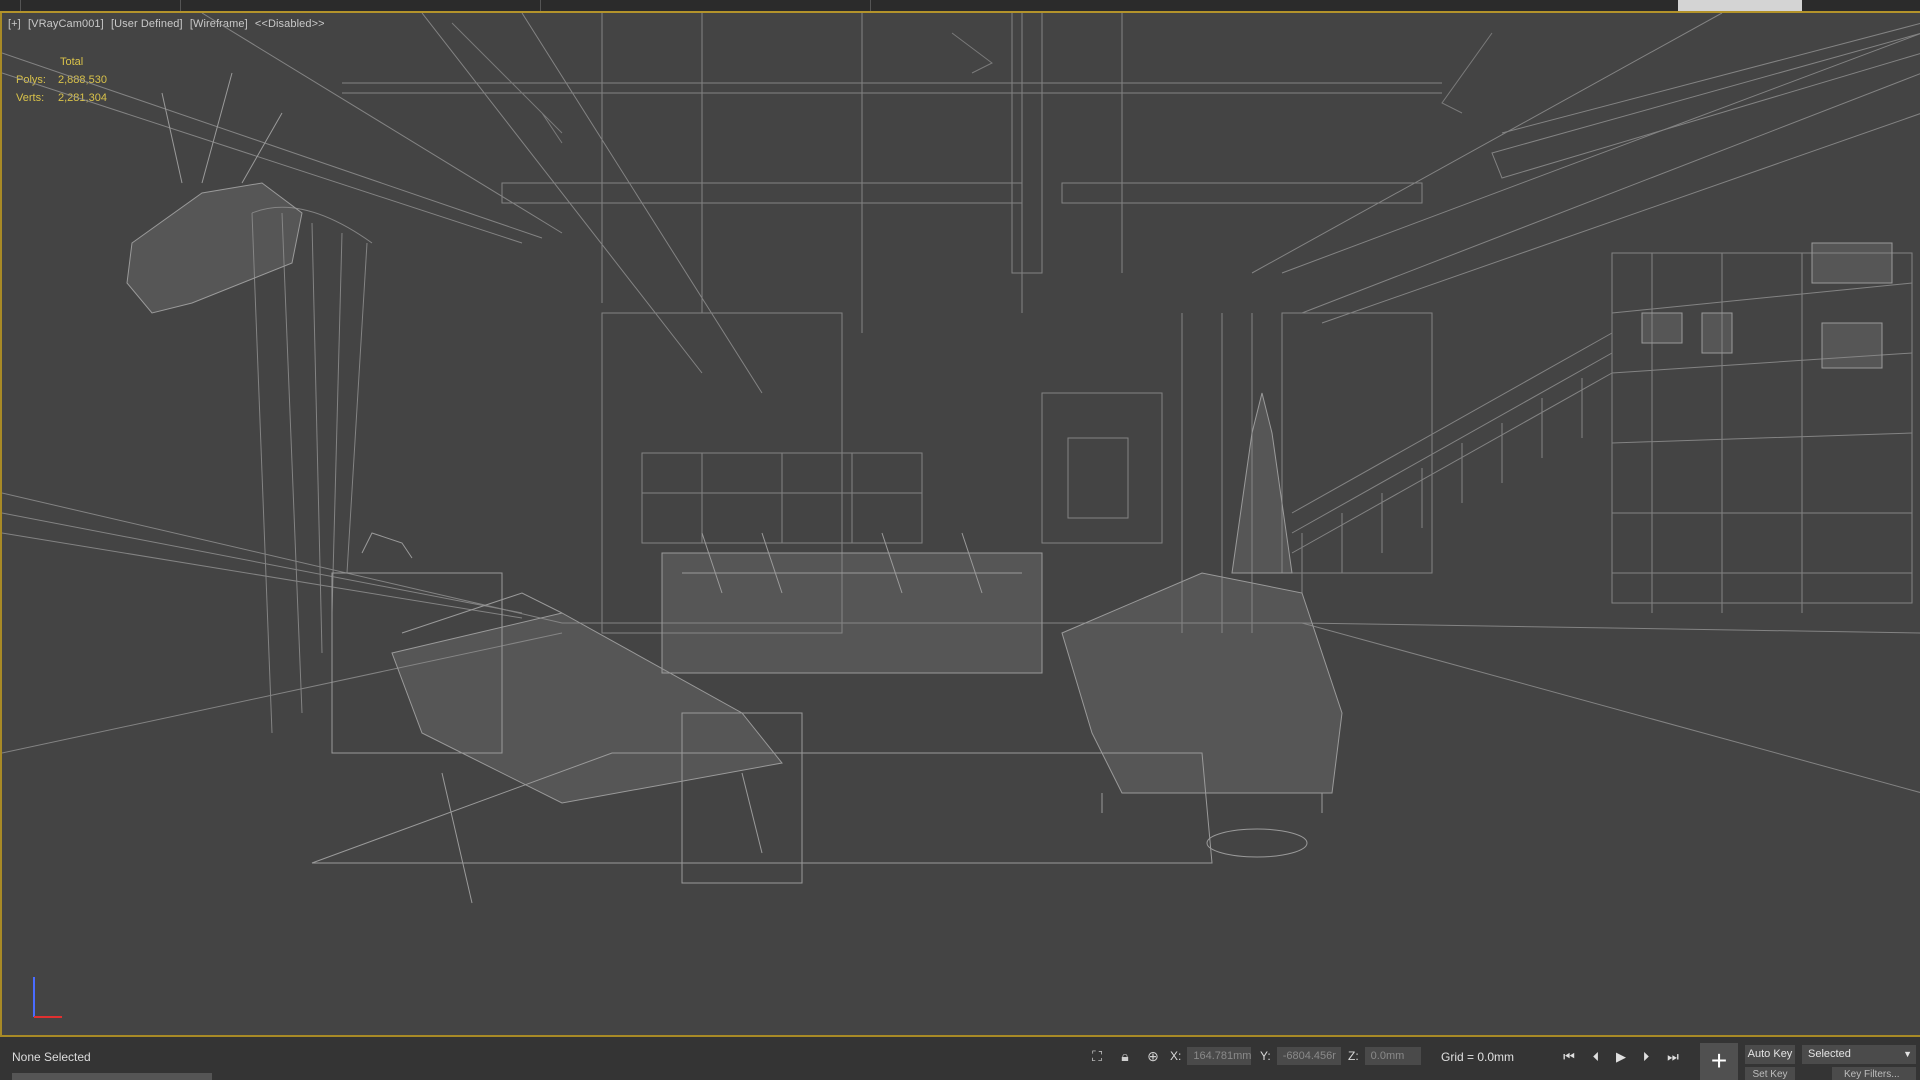  Describe the element at coordinates (1770, 1054) in the screenshot. I see `auto-key-button: Auto Key` at that location.